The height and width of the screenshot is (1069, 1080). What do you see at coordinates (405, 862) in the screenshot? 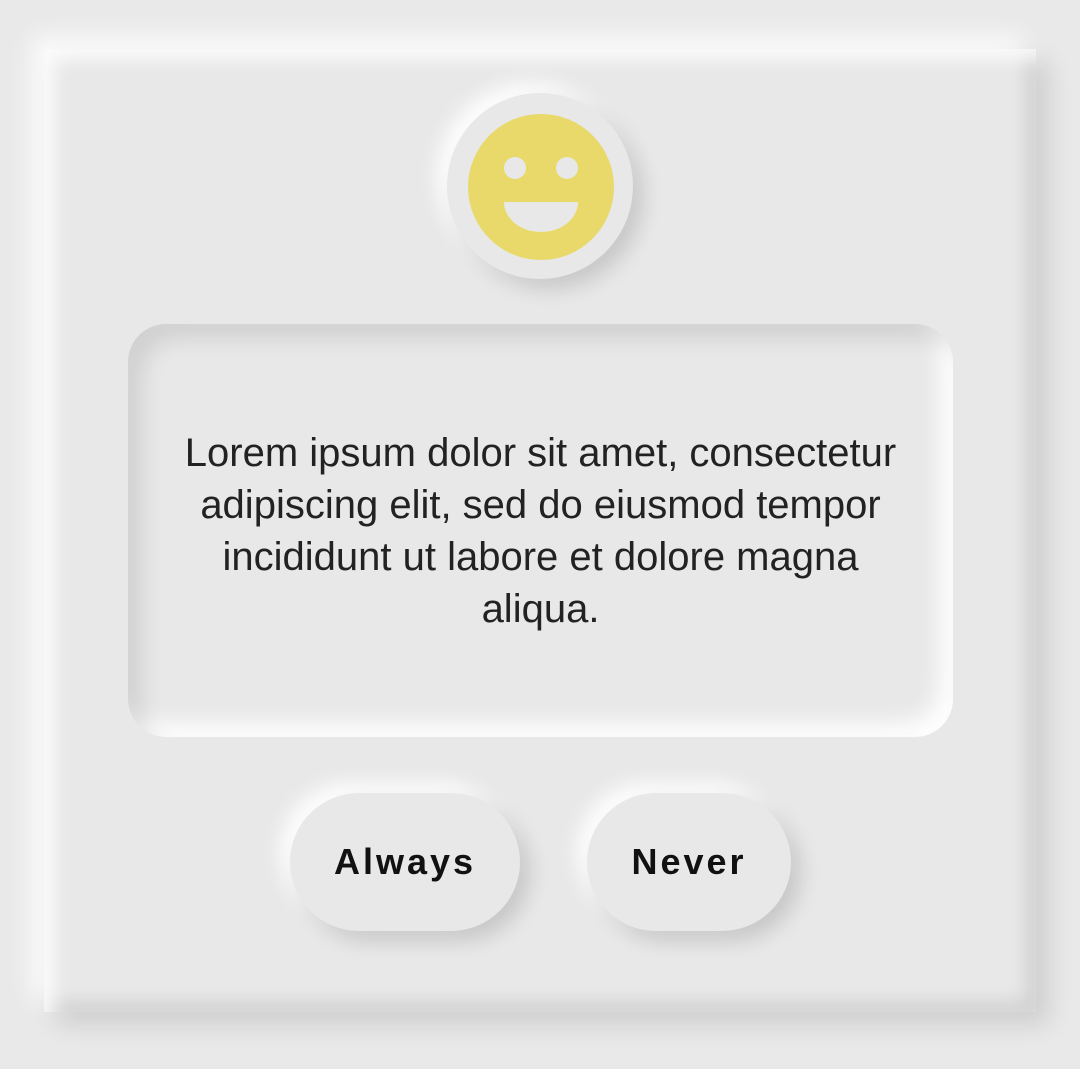
I see `always-button: Always` at bounding box center [405, 862].